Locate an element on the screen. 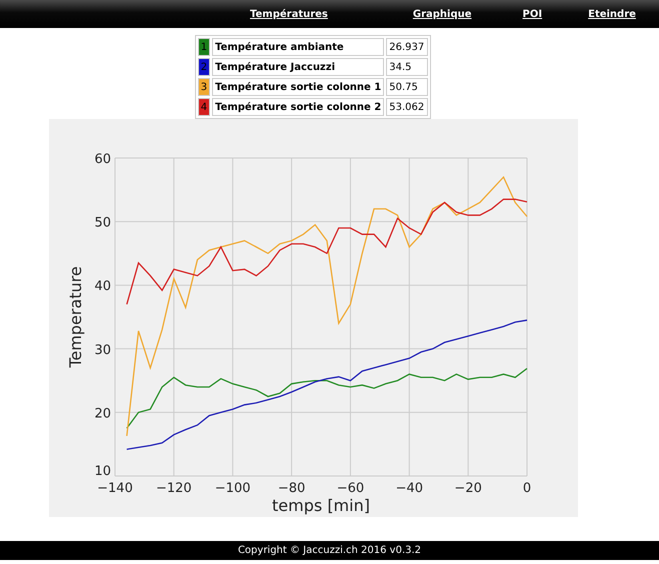  copyright-text: Copyright © Jaccuzzi.ch 2016 v0.3.2 is located at coordinates (330, 550).